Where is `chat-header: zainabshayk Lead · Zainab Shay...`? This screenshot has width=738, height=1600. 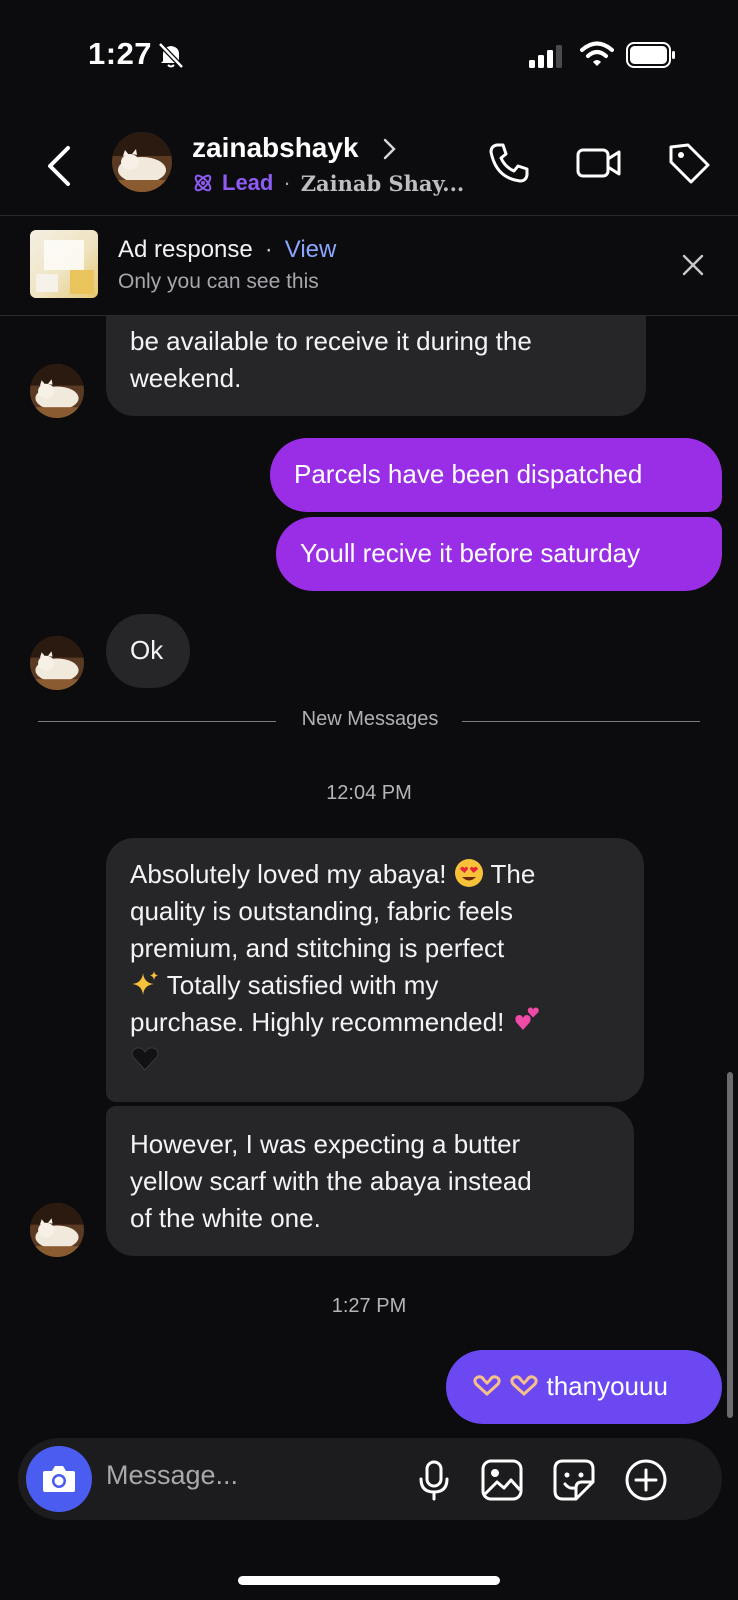 chat-header: zainabshayk Lead · Zainab Shay... is located at coordinates (369, 168).